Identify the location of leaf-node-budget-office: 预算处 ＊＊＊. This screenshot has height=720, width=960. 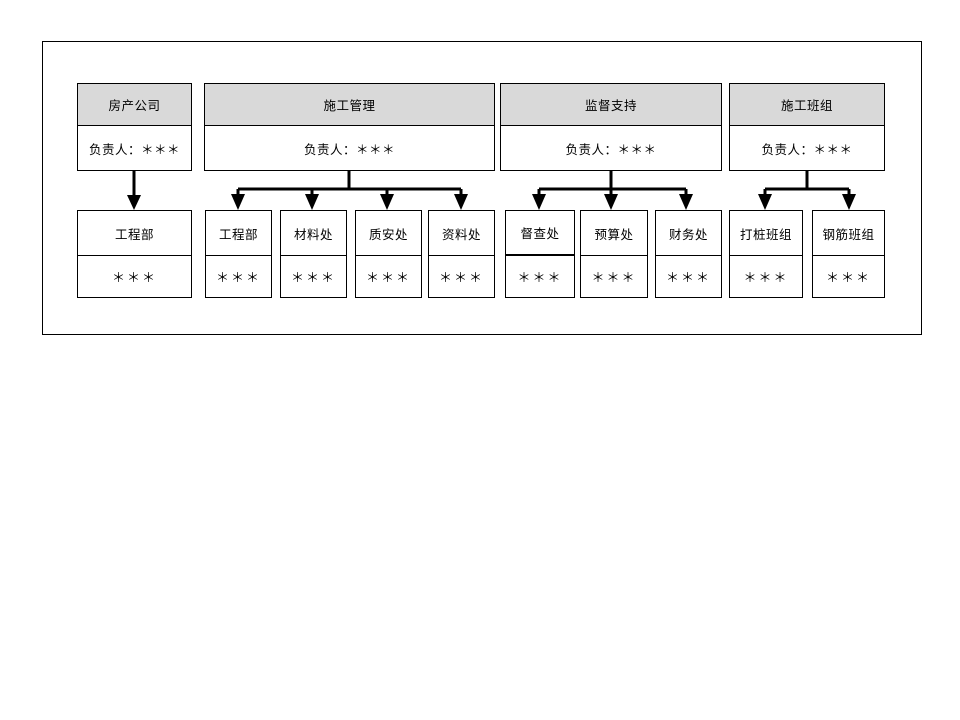
(614, 254).